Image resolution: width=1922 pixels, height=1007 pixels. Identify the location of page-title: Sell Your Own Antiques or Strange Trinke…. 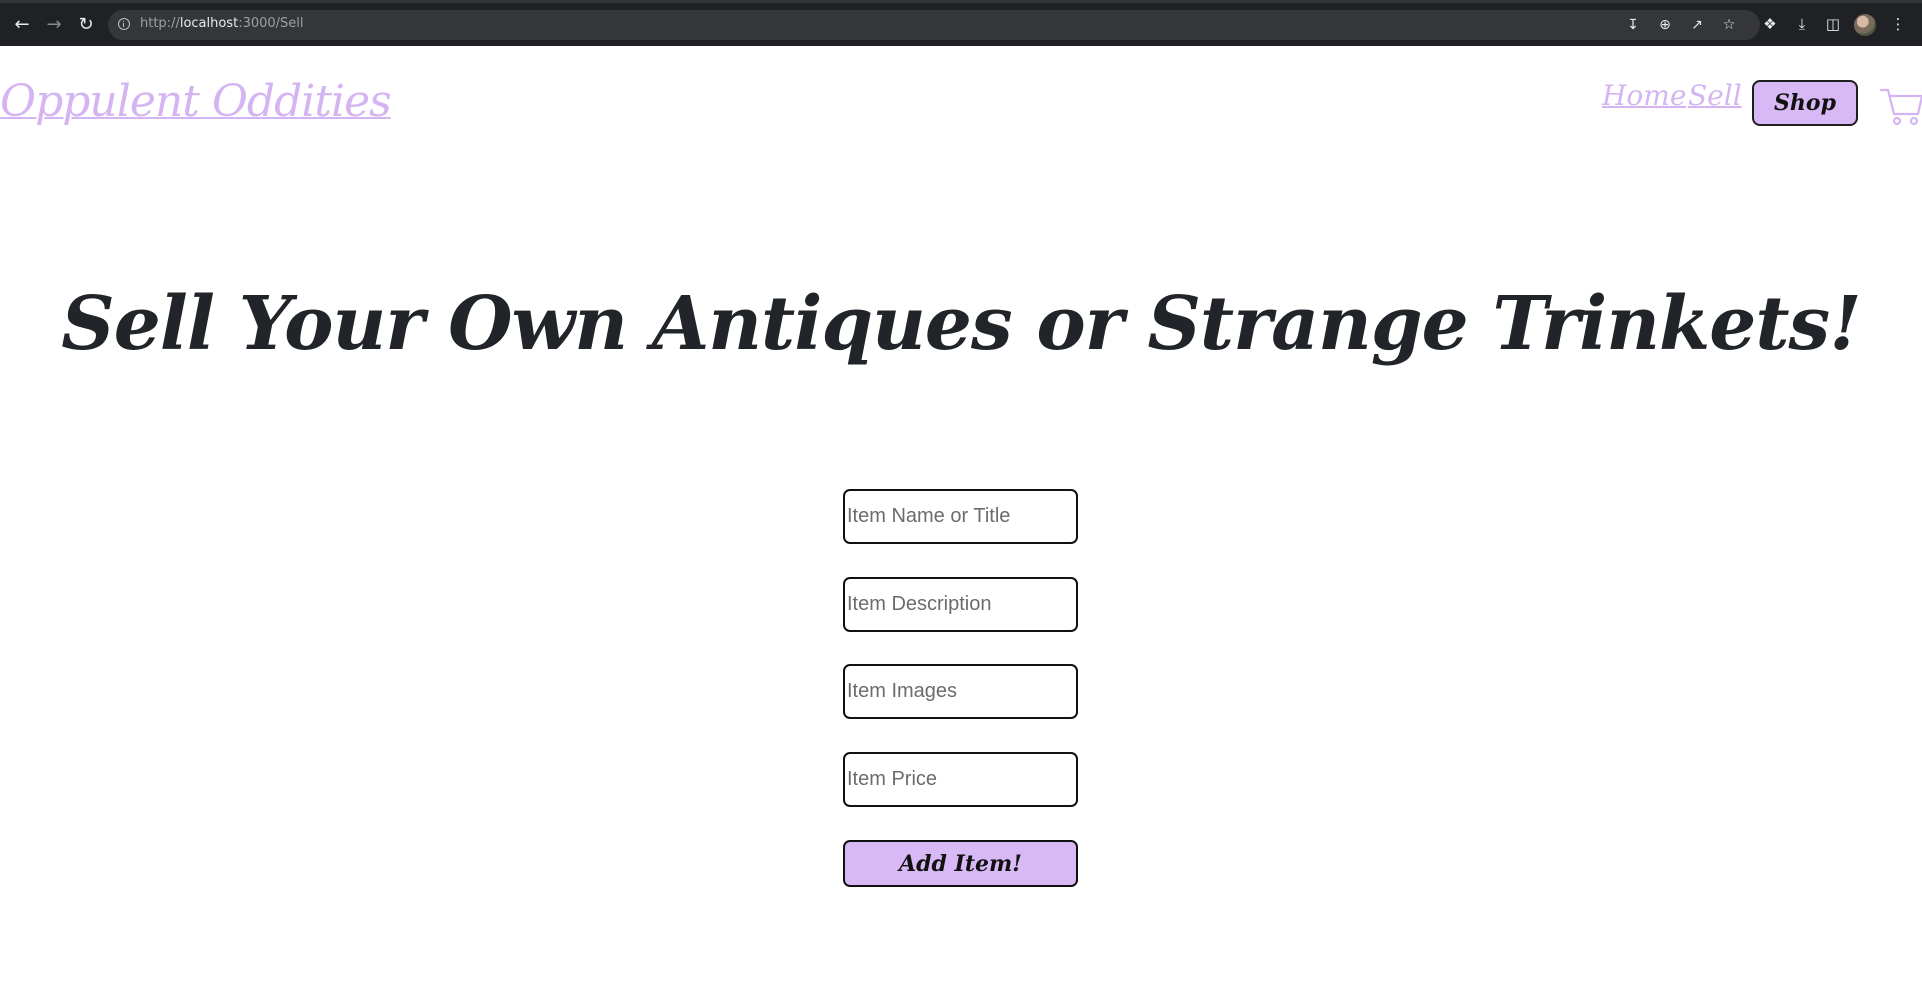
(961, 324).